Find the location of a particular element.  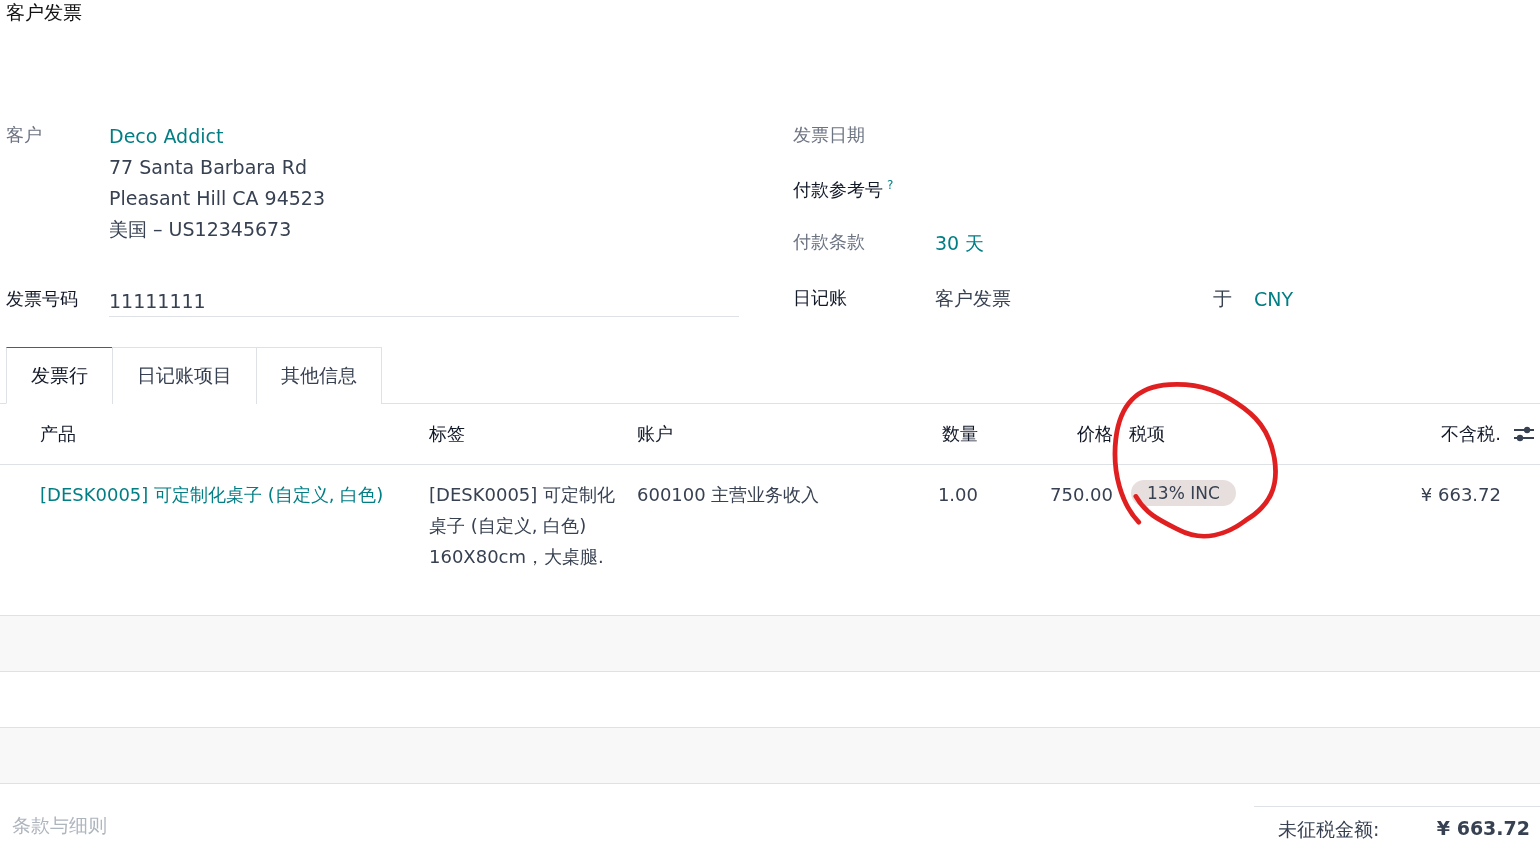

column-header: 不含税. is located at coordinates (1454, 434).